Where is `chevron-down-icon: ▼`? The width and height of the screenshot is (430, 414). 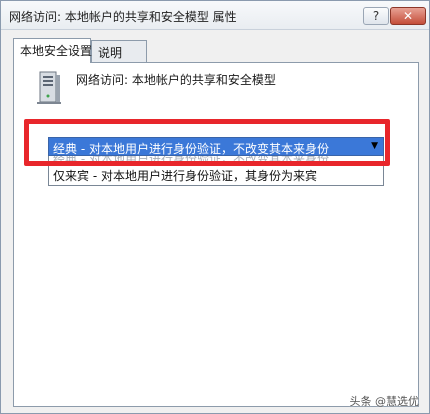
chevron-down-icon: ▼ is located at coordinates (374, 146).